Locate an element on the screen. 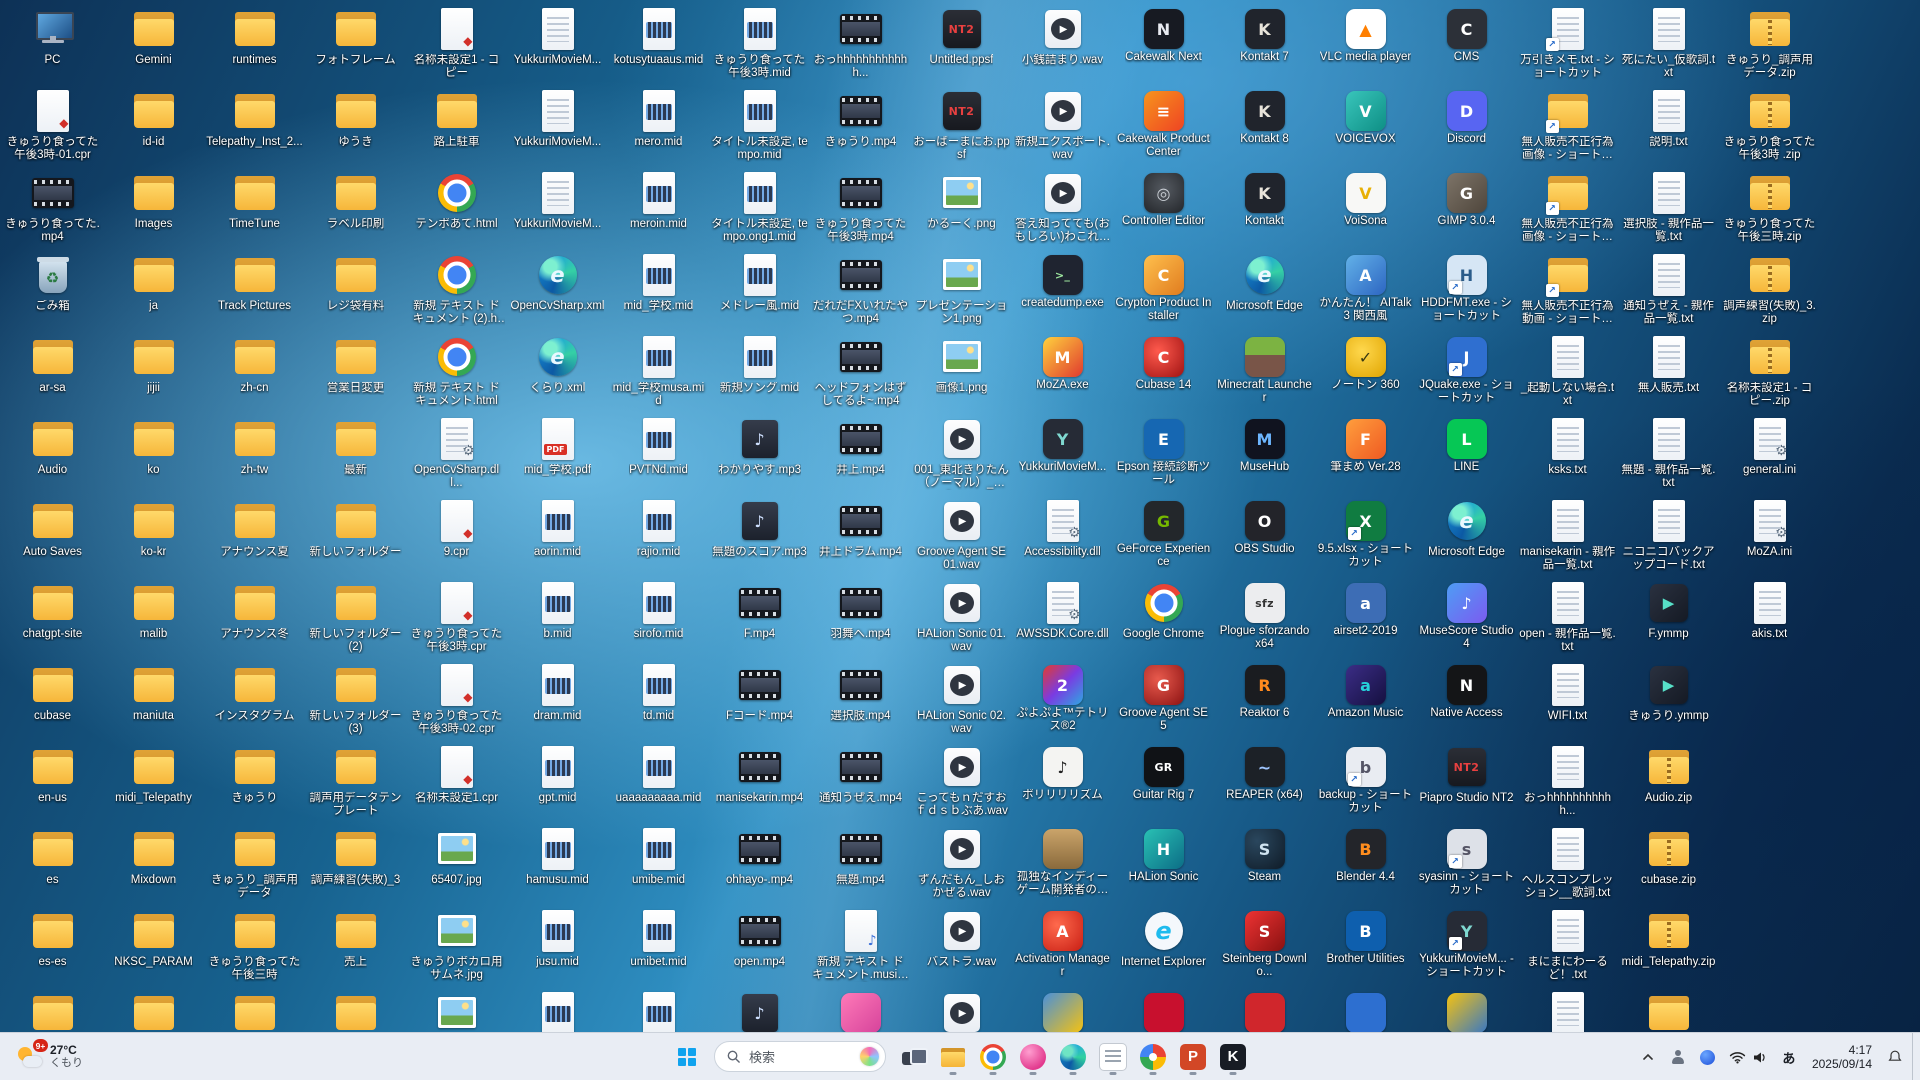 The height and width of the screenshot is (1080, 1920). widgets-weather-button: 9+ 27°C くもり is located at coordinates (49, 1057).